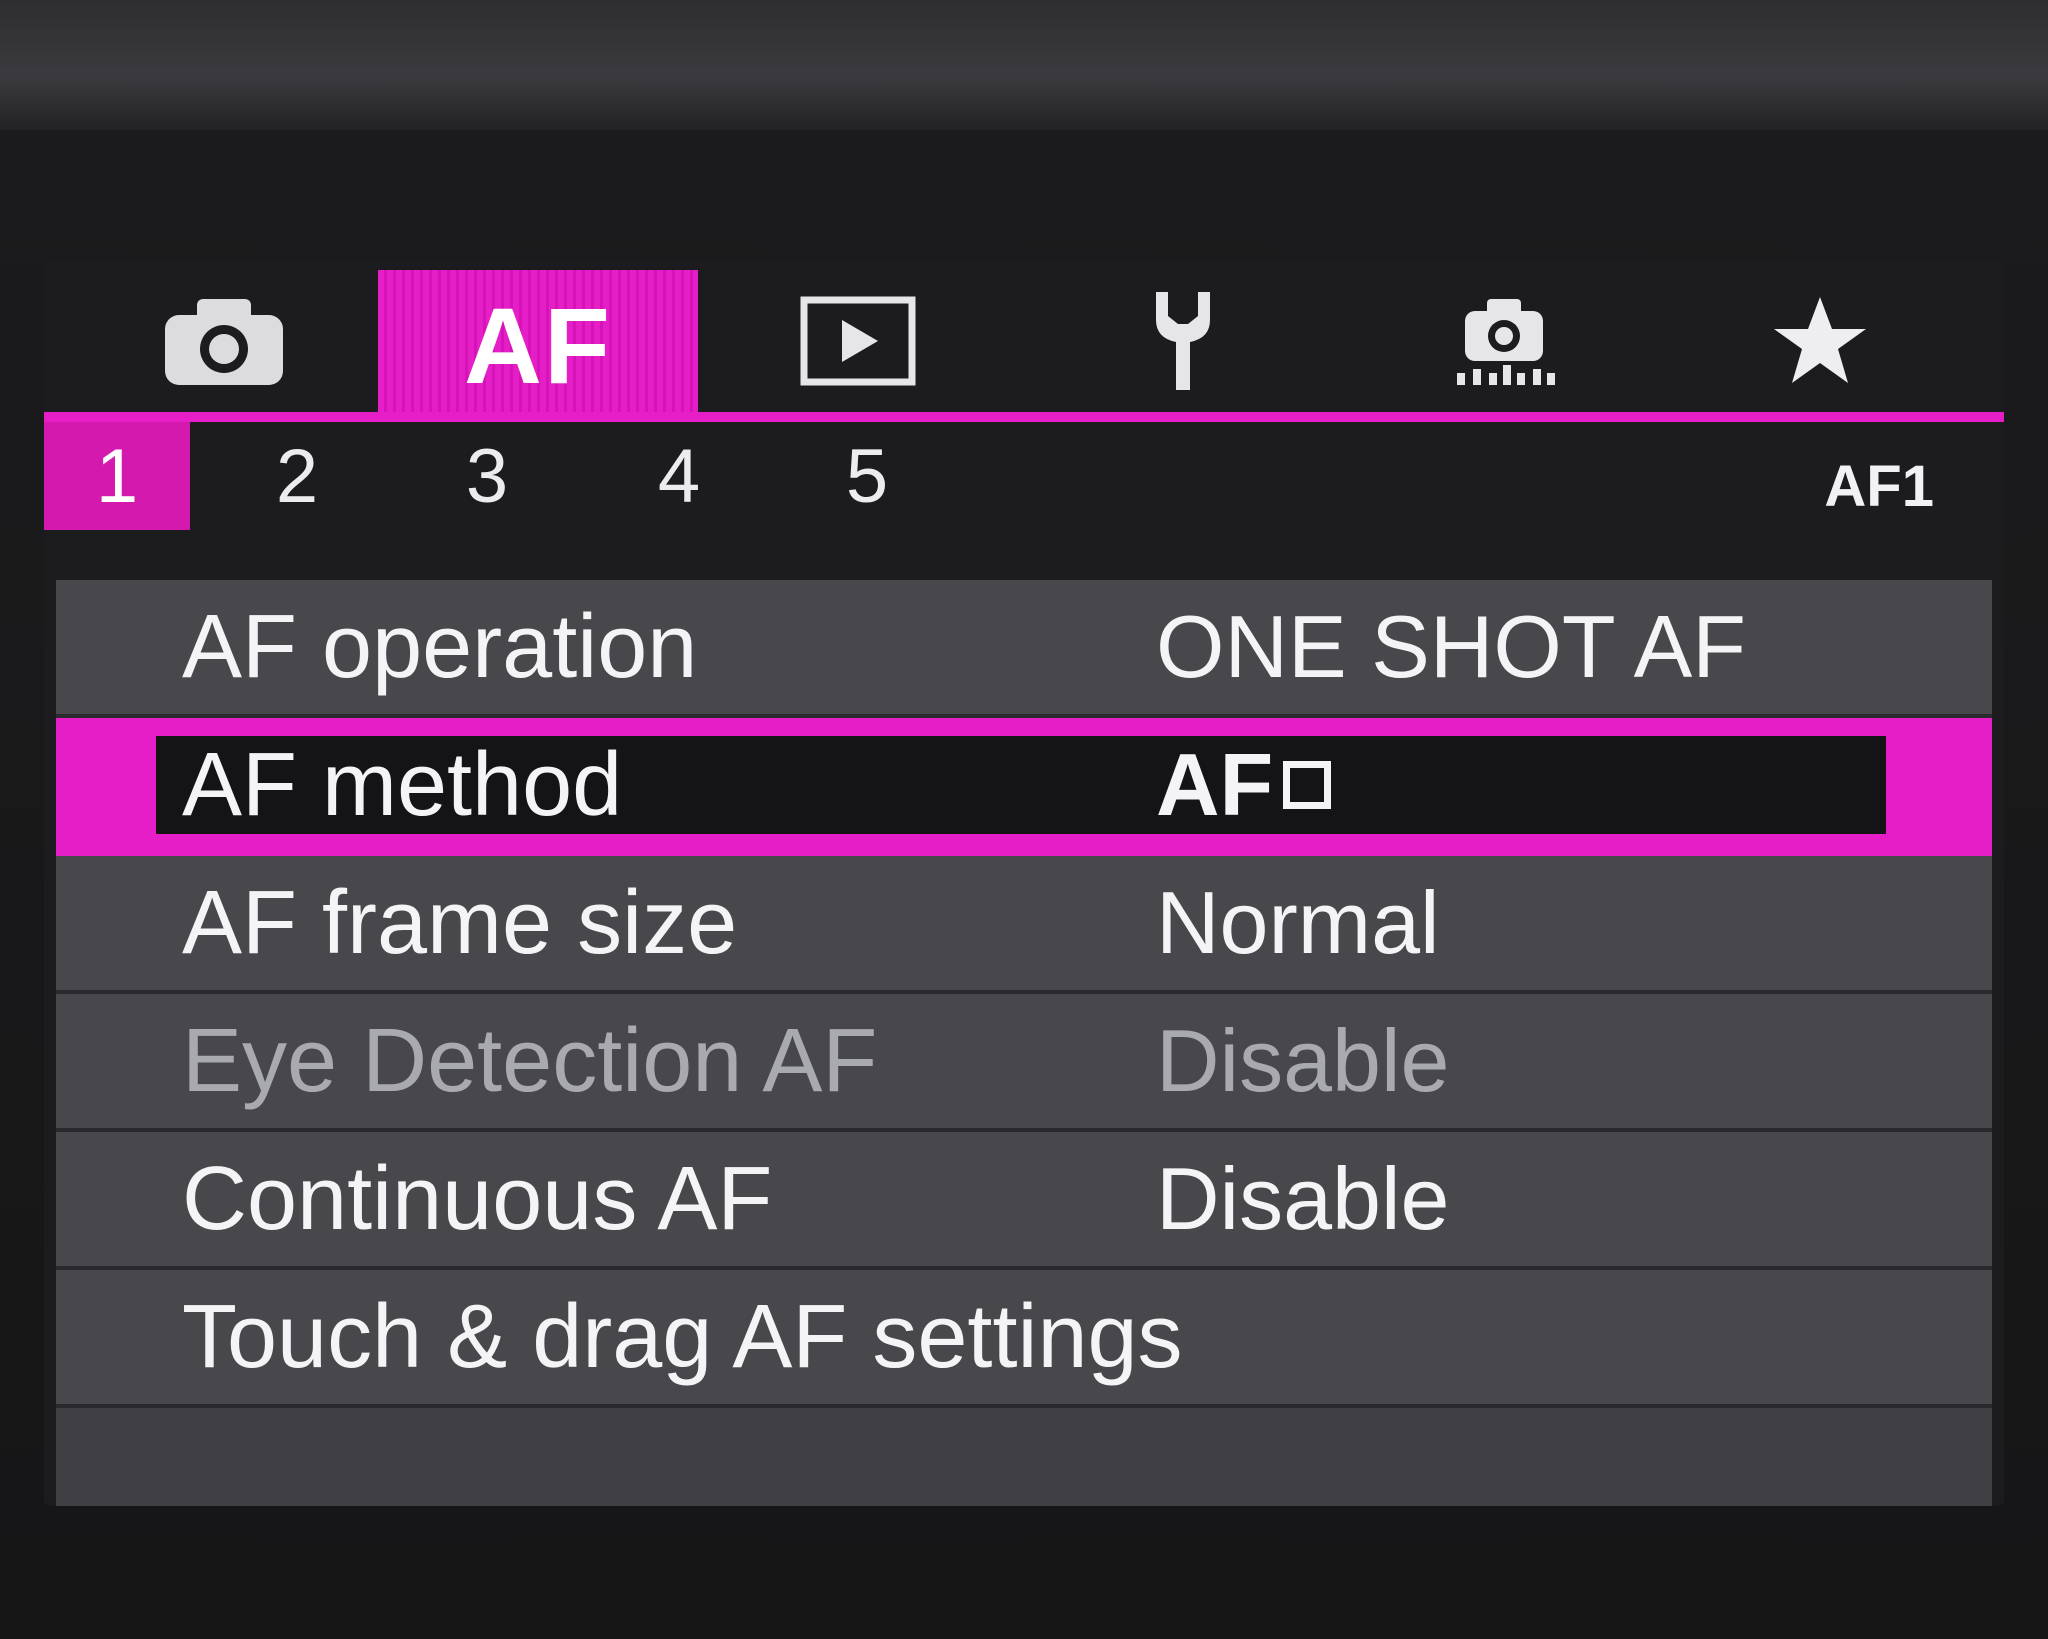 This screenshot has width=2048, height=1639. I want to click on menu-item-label: AF operation, so click(440, 646).